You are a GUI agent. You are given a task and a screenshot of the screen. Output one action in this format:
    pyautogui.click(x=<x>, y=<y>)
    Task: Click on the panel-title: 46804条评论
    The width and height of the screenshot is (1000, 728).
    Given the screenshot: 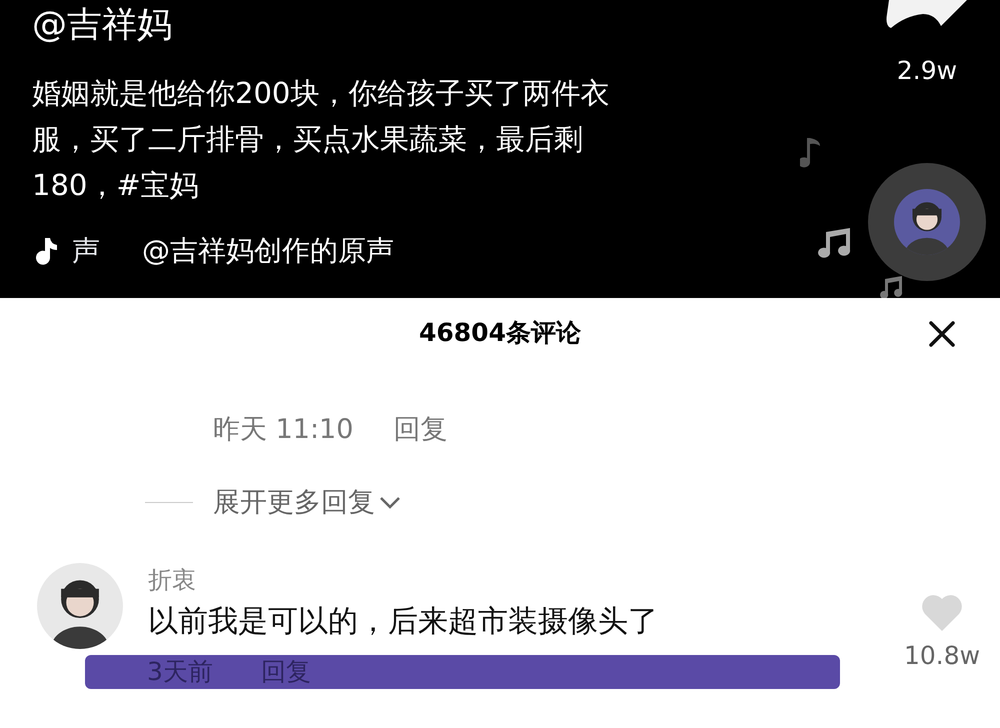 What is the action you would take?
    pyautogui.click(x=500, y=333)
    